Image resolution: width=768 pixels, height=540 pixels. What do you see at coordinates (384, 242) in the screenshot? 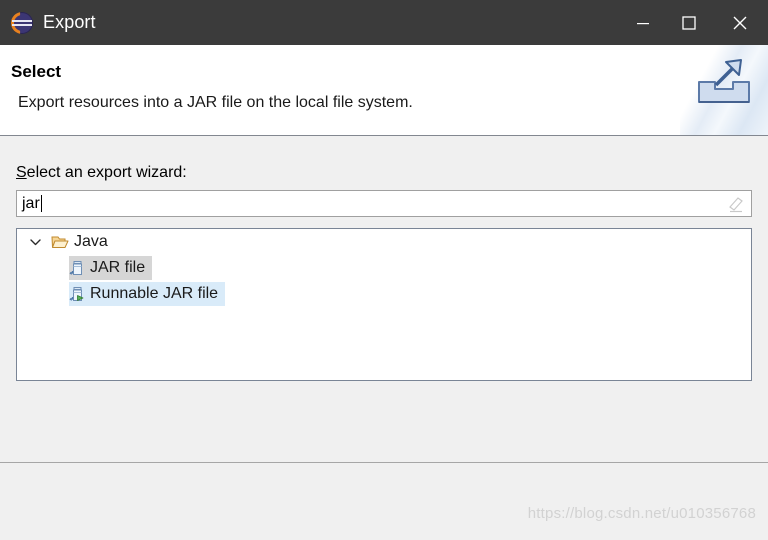
I see `tree-row: Java` at bounding box center [384, 242].